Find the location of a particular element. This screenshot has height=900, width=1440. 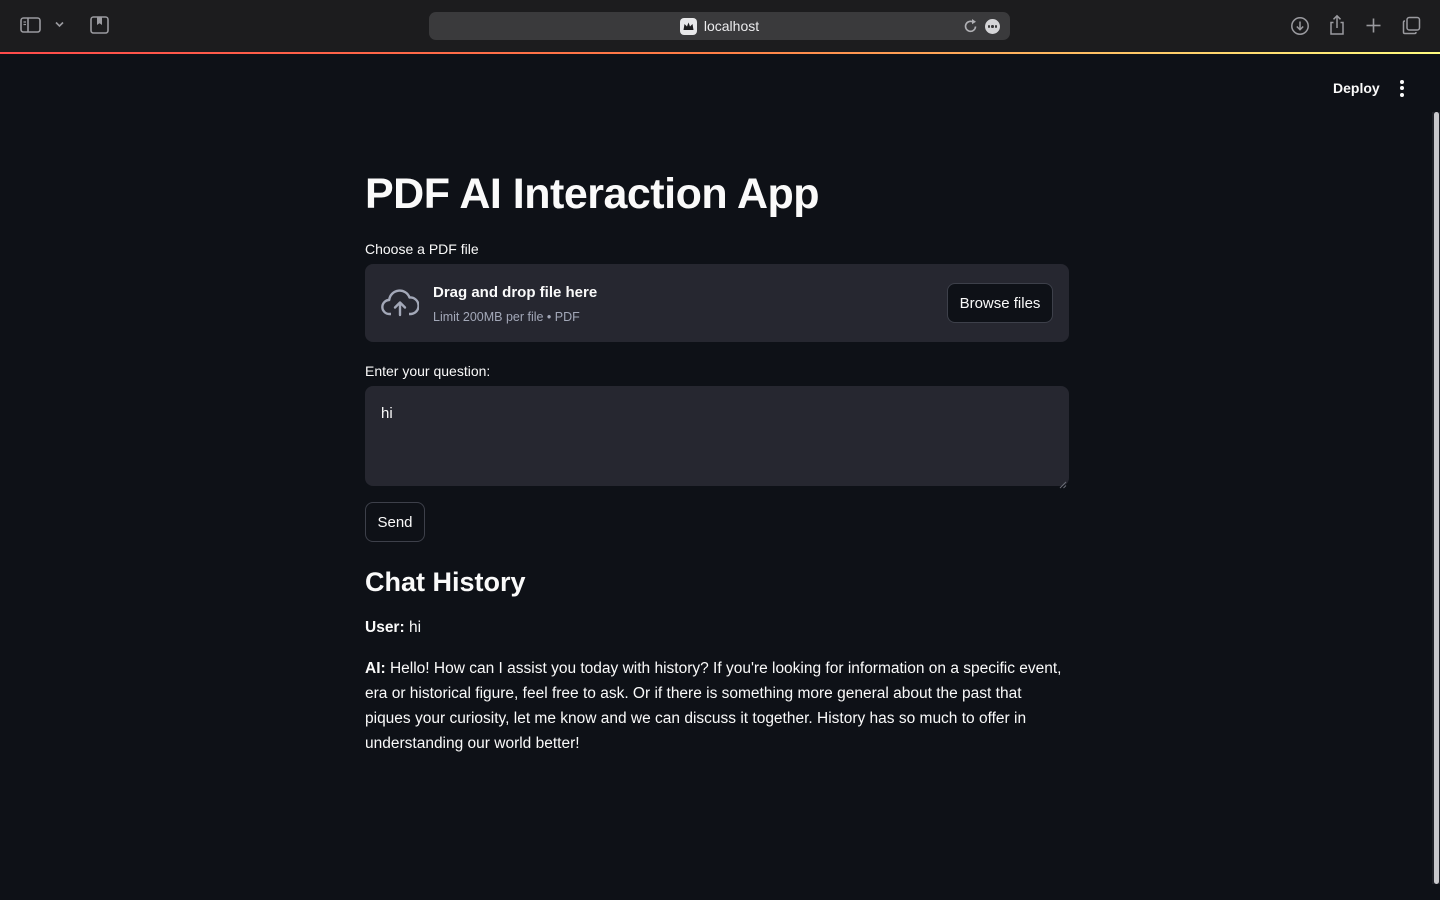

question-input: hi is located at coordinates (717, 436).